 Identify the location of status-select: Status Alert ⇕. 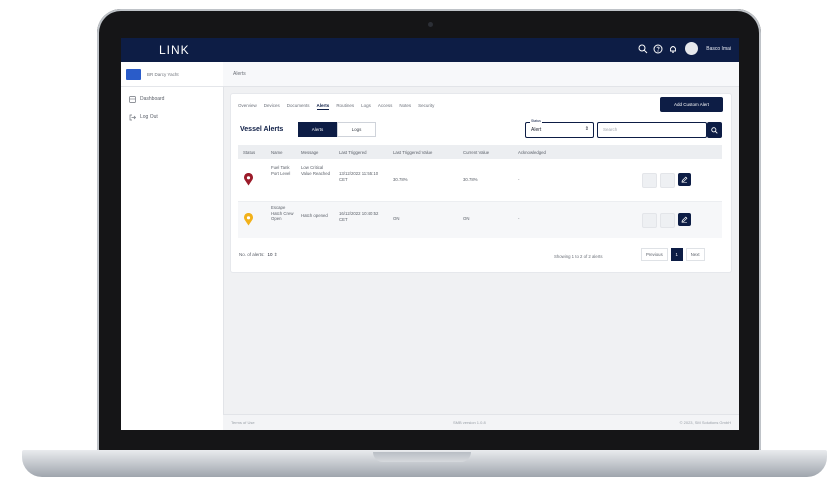
(559, 128).